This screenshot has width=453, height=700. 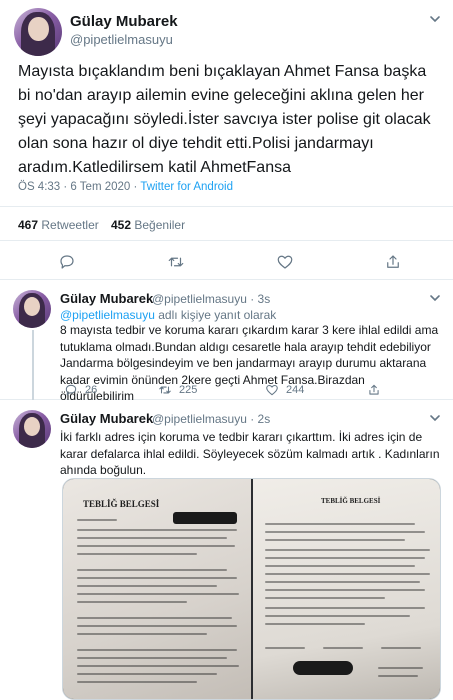 What do you see at coordinates (157, 589) in the screenshot?
I see `document-photo-left: TEBLİĞ BELGESİ` at bounding box center [157, 589].